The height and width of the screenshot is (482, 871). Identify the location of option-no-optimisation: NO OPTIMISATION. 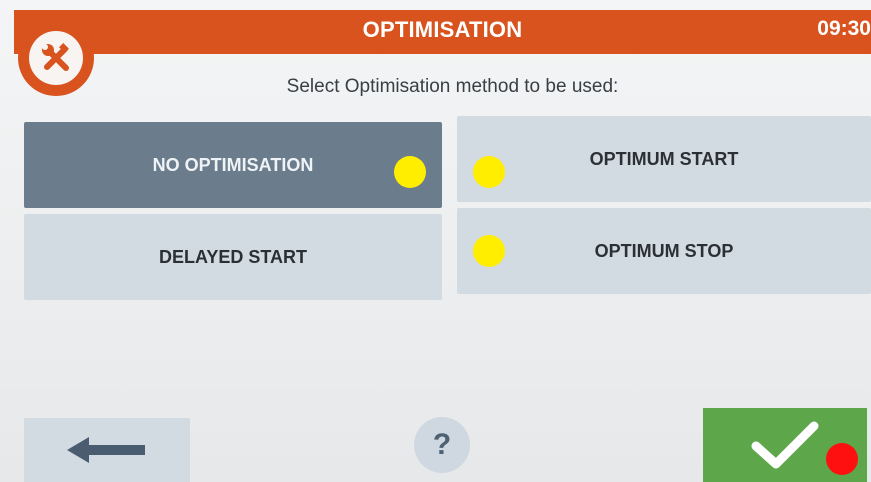
(233, 165).